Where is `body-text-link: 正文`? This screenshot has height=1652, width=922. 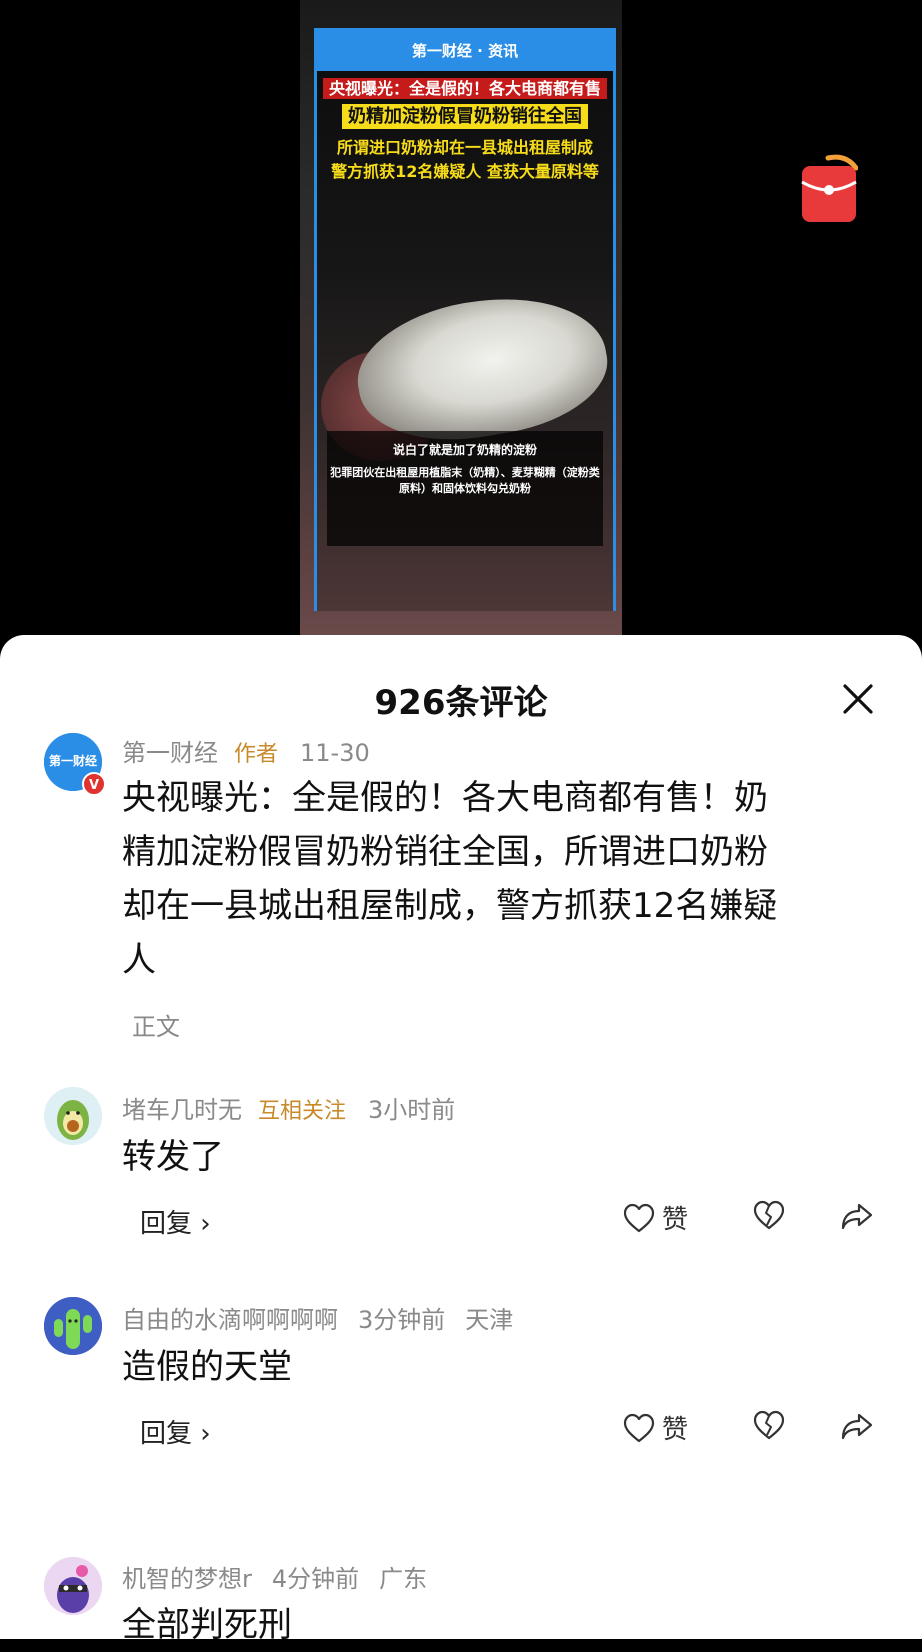
body-text-link: 正文 is located at coordinates (156, 1024).